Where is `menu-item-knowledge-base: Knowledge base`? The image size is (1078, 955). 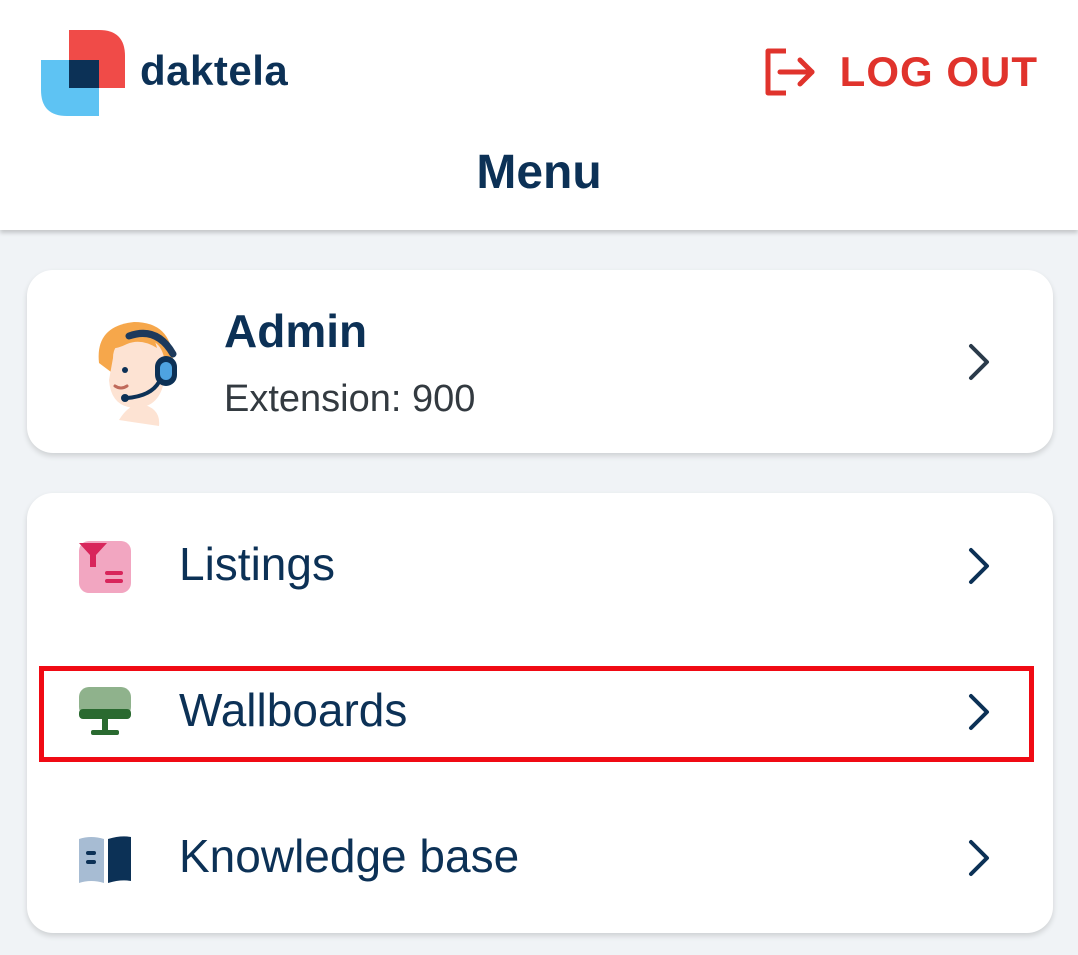
menu-item-knowledge-base: Knowledge base is located at coordinates (540, 858).